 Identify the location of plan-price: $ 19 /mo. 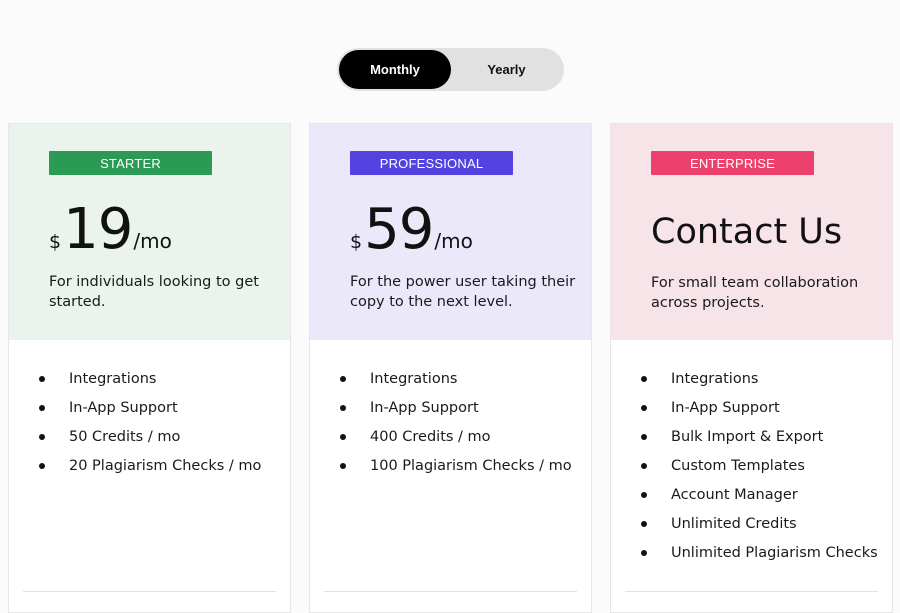
(110, 230).